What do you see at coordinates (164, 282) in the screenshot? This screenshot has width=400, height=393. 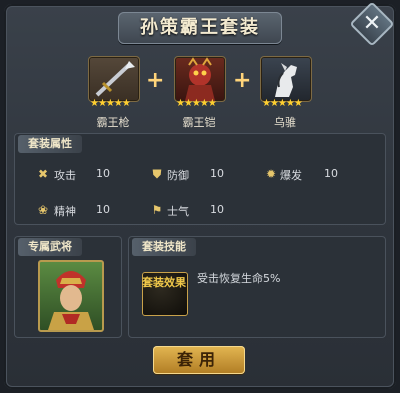 I see `set-effect-badge-label: 套装效果` at bounding box center [164, 282].